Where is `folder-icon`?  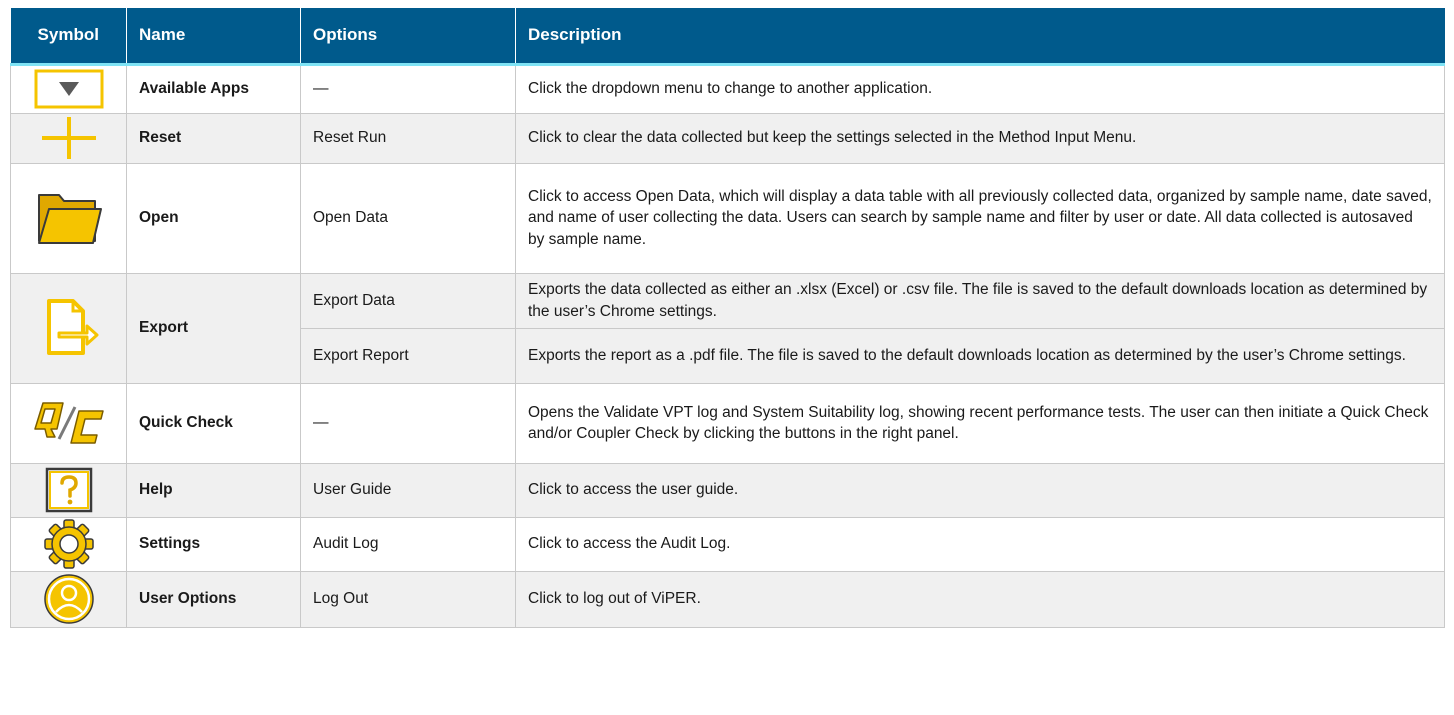
folder-icon is located at coordinates (69, 218).